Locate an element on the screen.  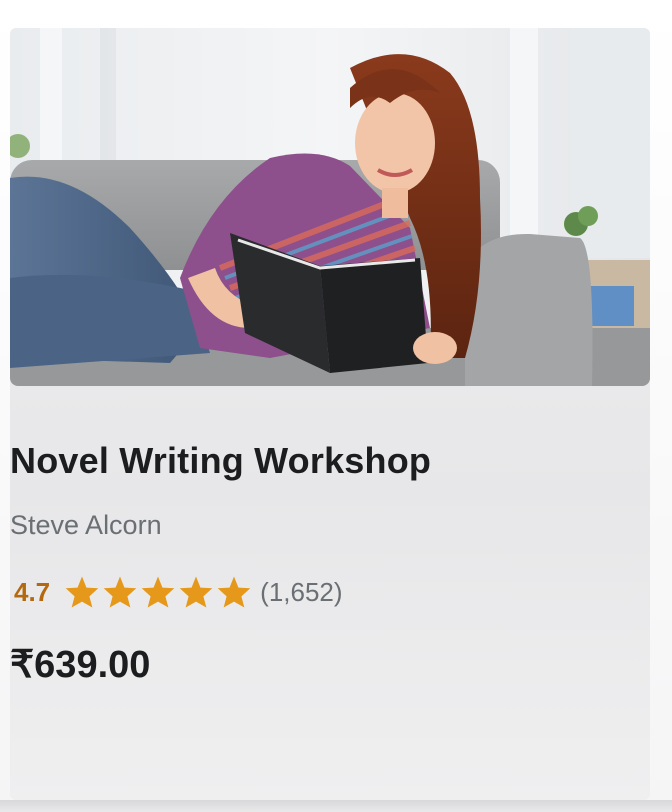
course-title: Novel Writing Workshop is located at coordinates (220, 461).